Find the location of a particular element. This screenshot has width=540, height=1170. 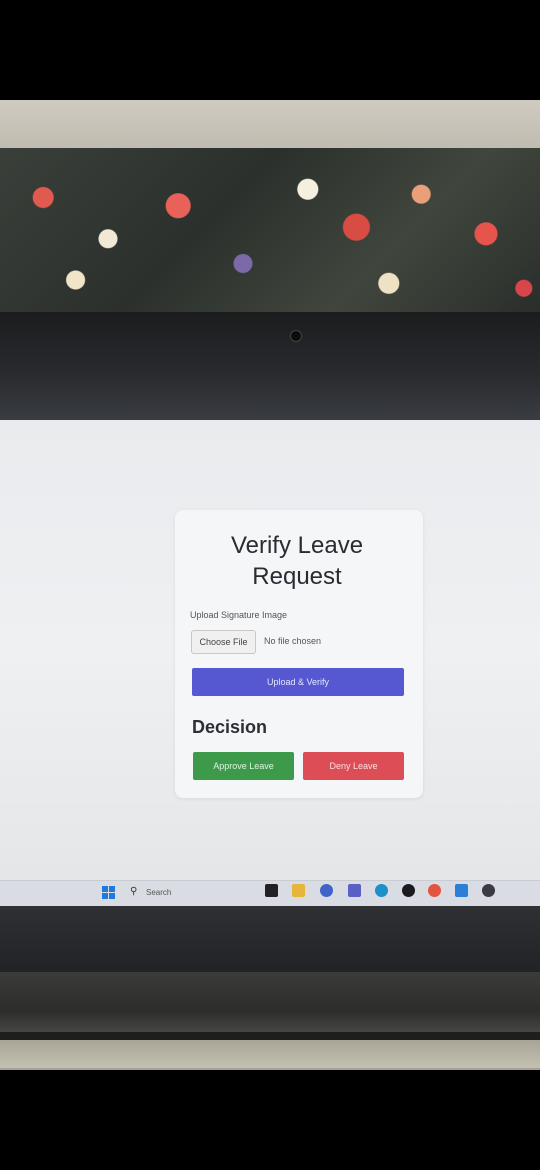

desk-surface is located at coordinates (270, 1054).